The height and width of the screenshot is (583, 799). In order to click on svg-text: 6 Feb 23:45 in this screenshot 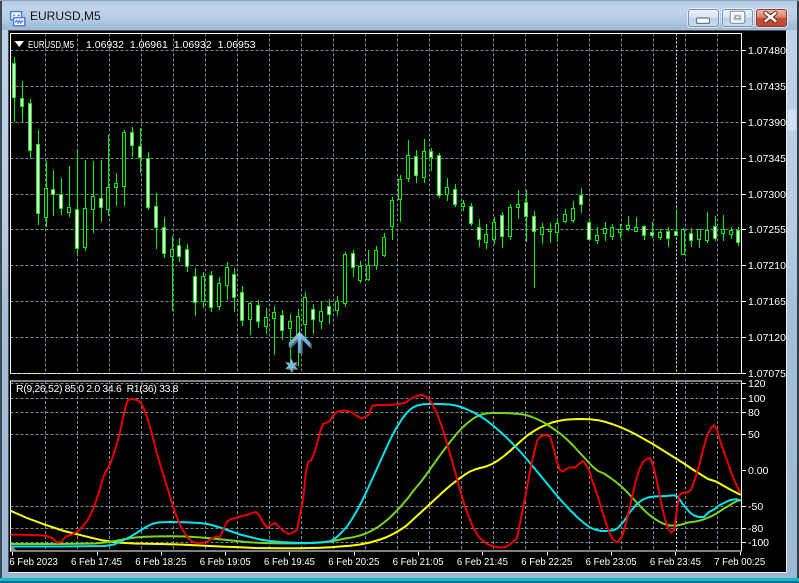, I will do `click(675, 562)`.